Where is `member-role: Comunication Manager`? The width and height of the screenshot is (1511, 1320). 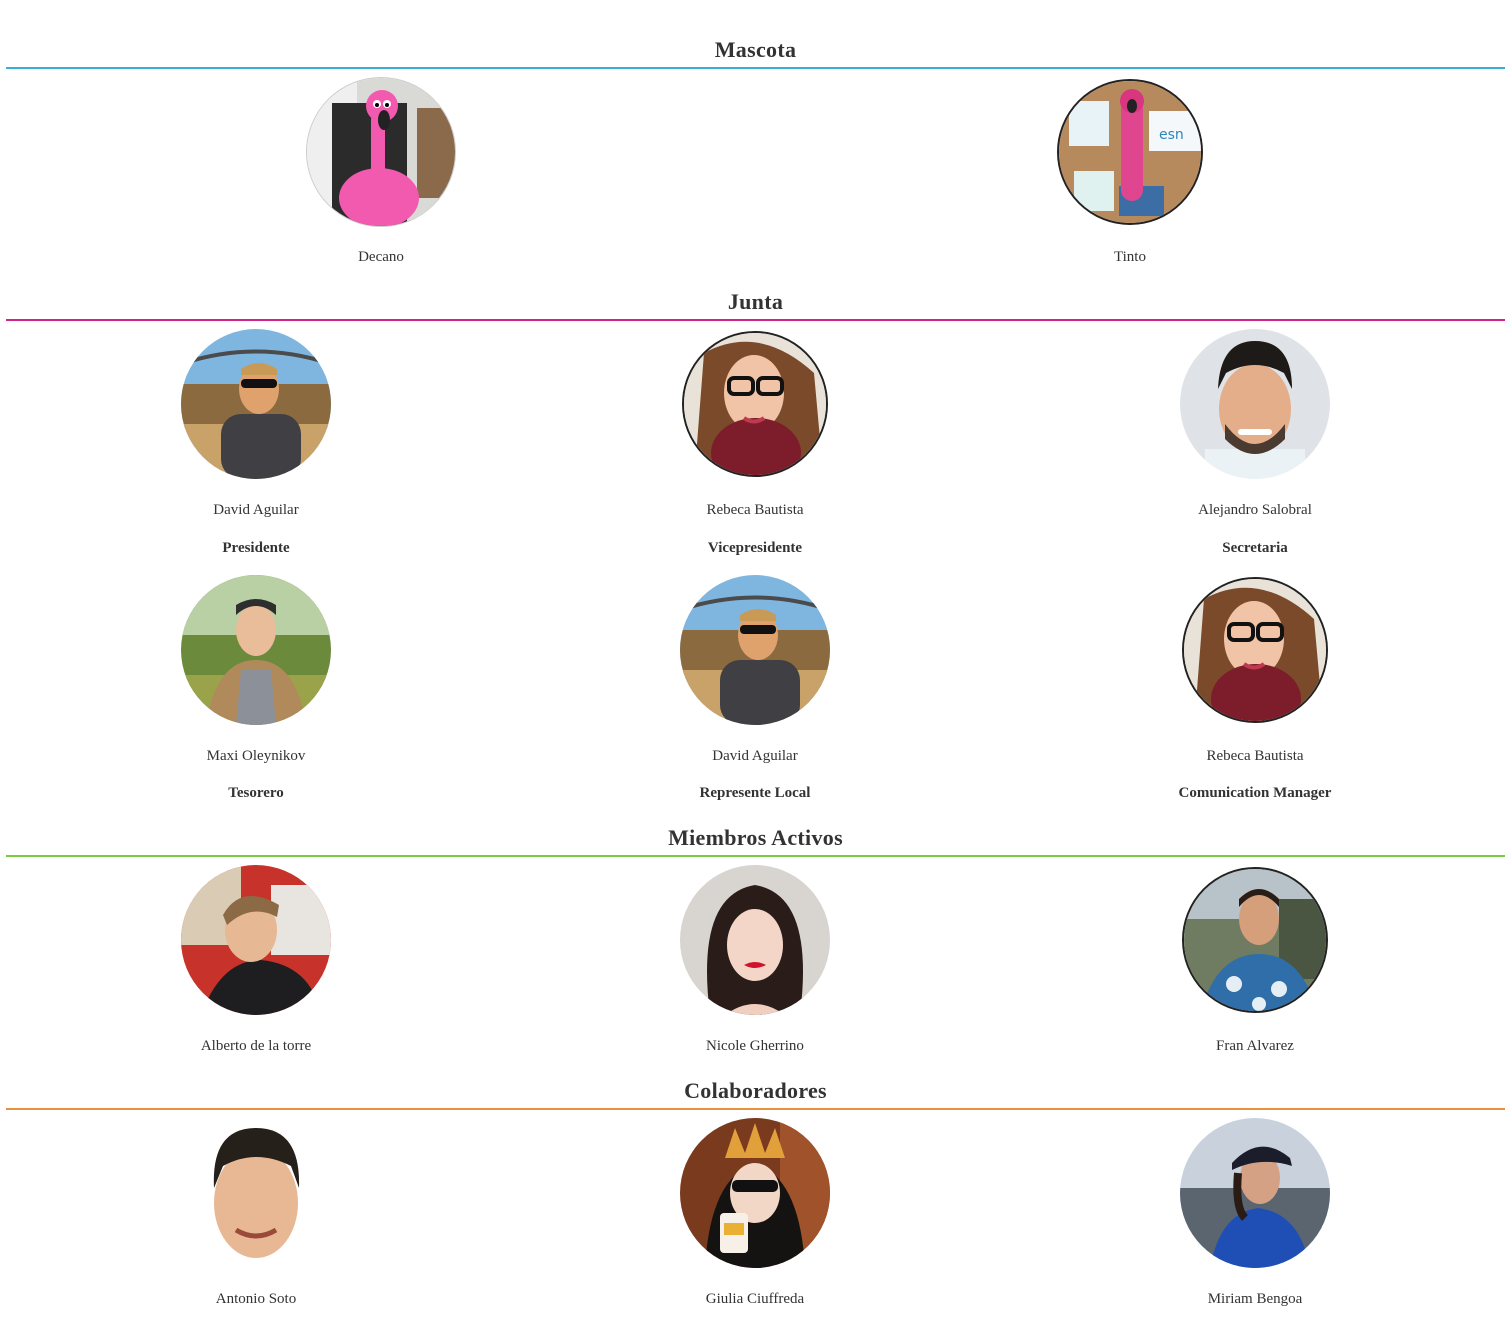 member-role: Comunication Manager is located at coordinates (1255, 793).